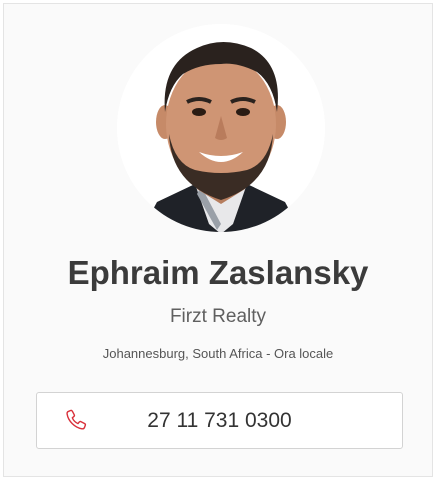 The image size is (438, 479). I want to click on phone-number: 27 11 731 0300, so click(219, 420).